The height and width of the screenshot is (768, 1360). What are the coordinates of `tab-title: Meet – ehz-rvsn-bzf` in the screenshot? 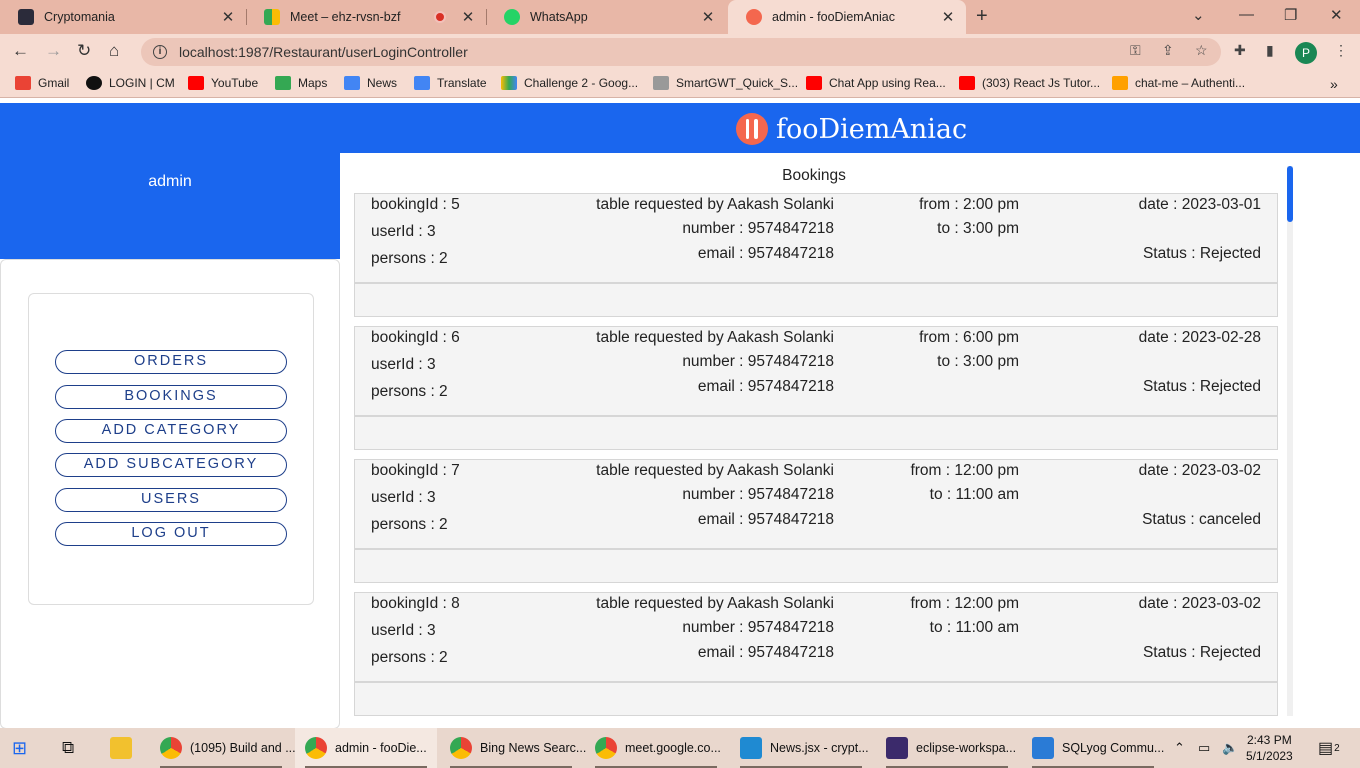 It's located at (345, 17).